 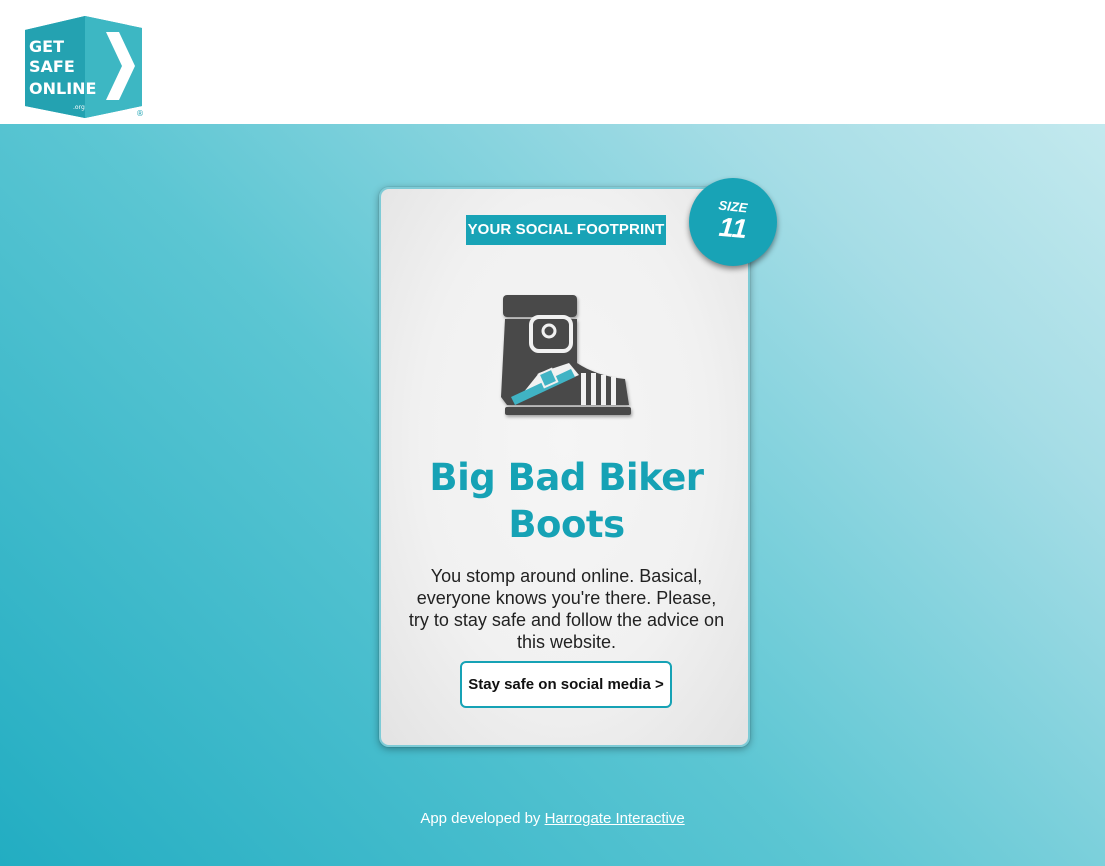 I want to click on svg-text: .org, so click(x=79, y=107).